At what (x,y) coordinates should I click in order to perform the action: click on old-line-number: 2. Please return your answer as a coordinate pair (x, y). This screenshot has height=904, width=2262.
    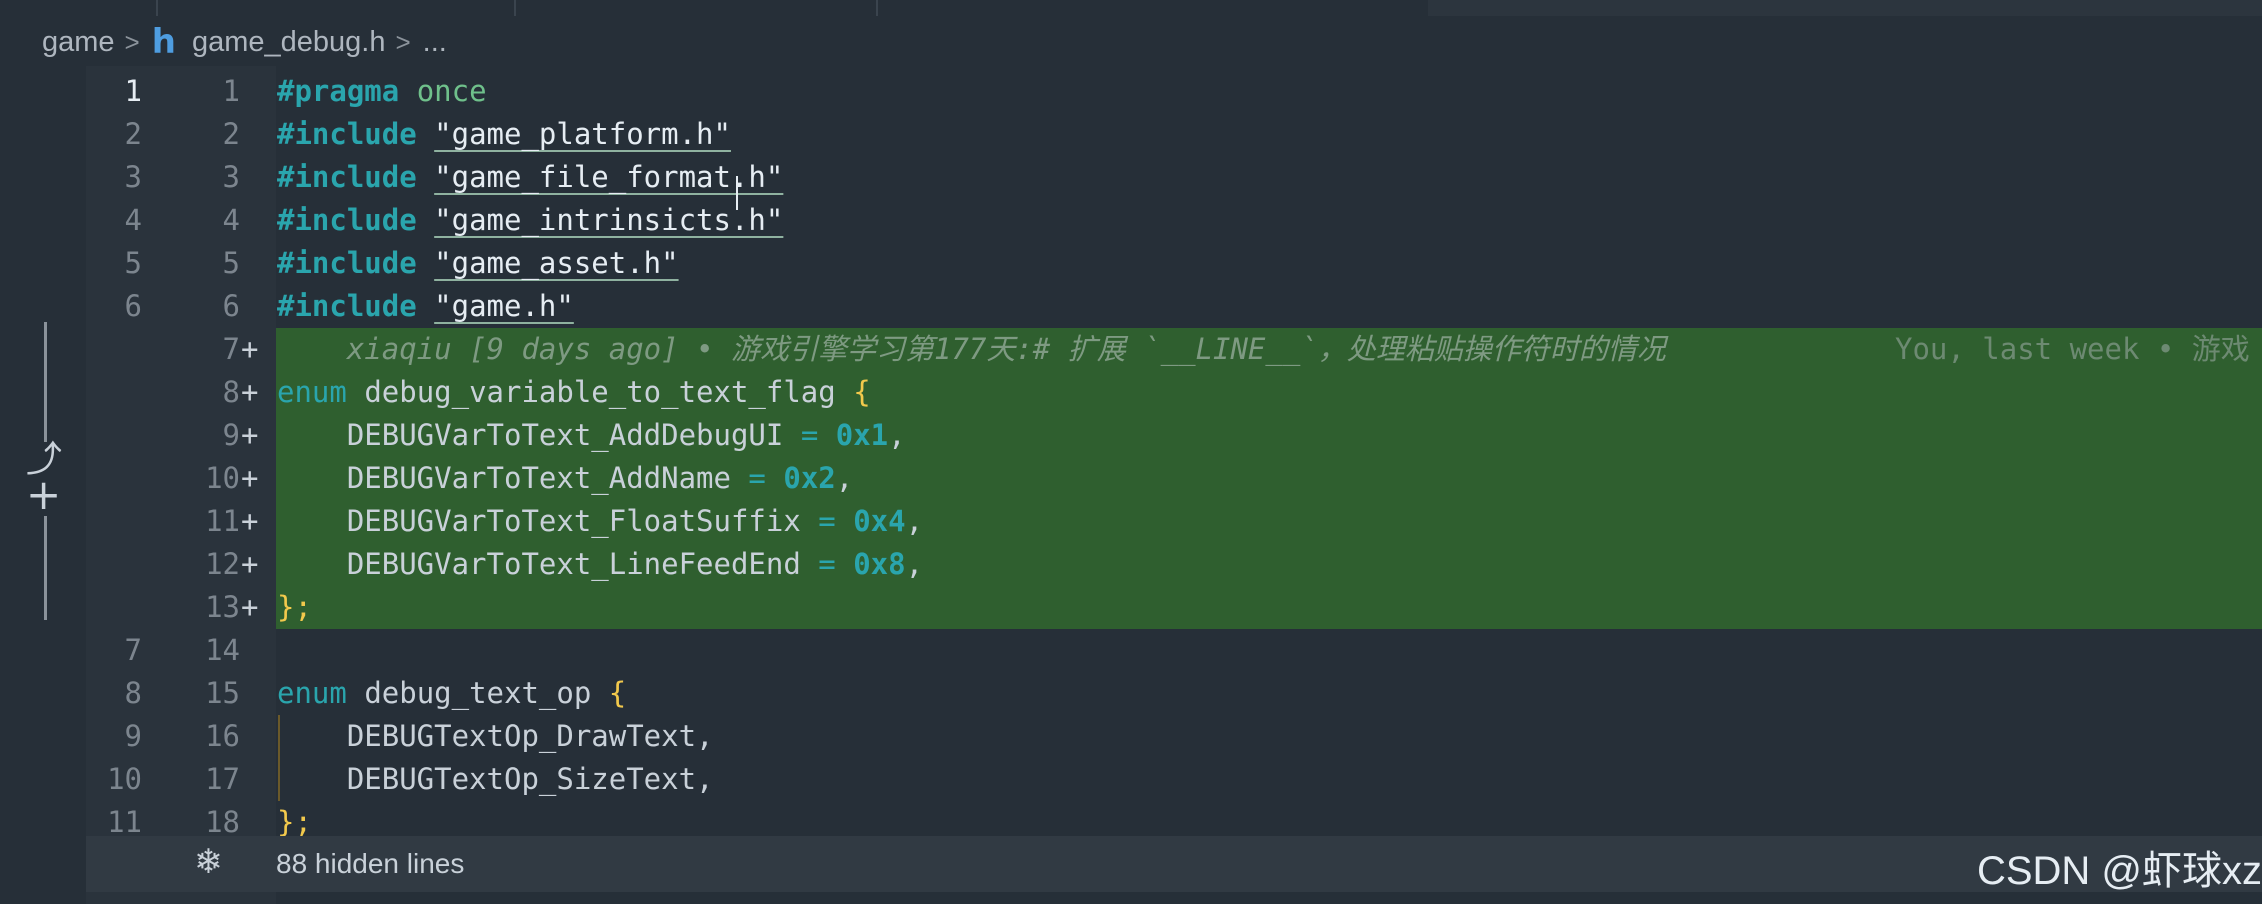
    Looking at the image, I should click on (133, 134).